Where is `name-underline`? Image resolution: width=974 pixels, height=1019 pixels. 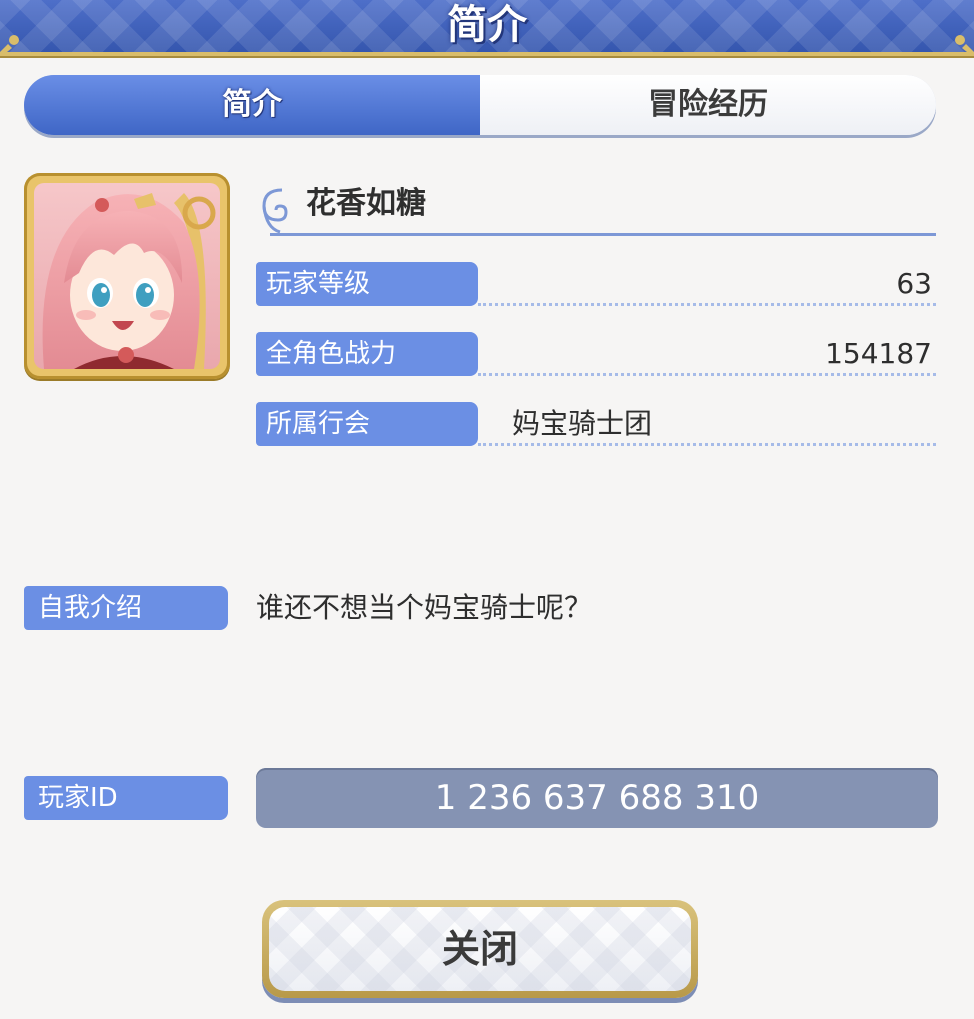 name-underline is located at coordinates (603, 234).